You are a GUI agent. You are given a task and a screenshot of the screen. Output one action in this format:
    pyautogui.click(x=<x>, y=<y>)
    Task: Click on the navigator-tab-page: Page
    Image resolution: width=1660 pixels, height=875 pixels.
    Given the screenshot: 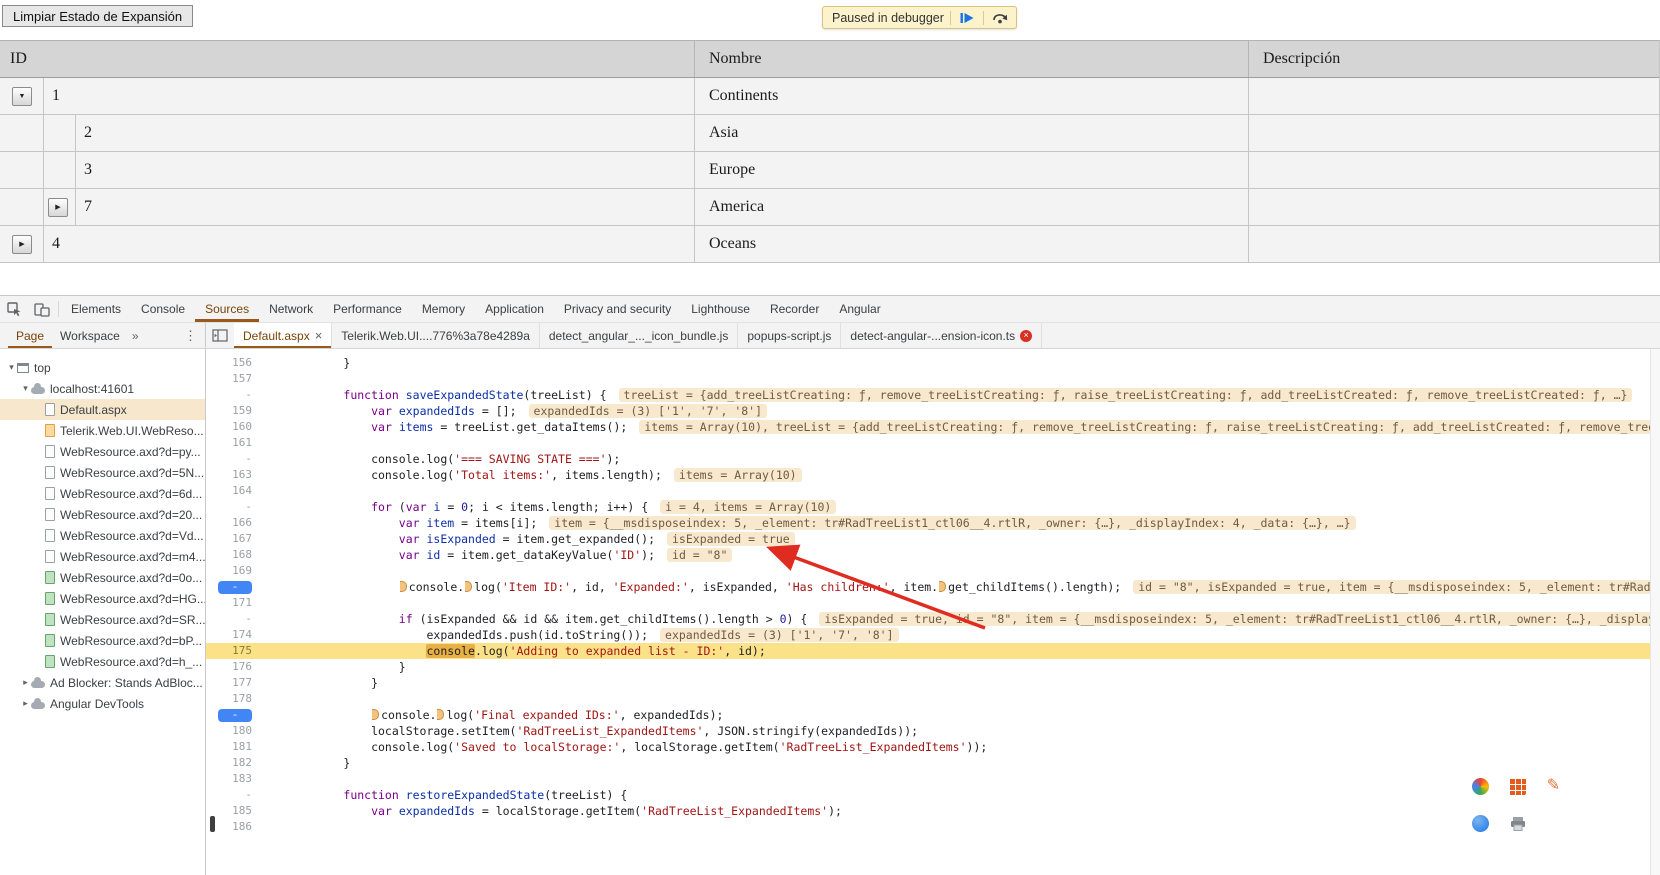 What is the action you would take?
    pyautogui.click(x=30, y=335)
    